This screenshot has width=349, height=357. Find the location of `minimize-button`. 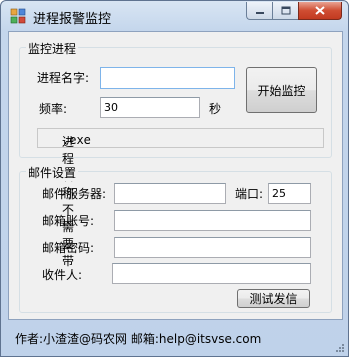

minimize-button is located at coordinates (259, 11).